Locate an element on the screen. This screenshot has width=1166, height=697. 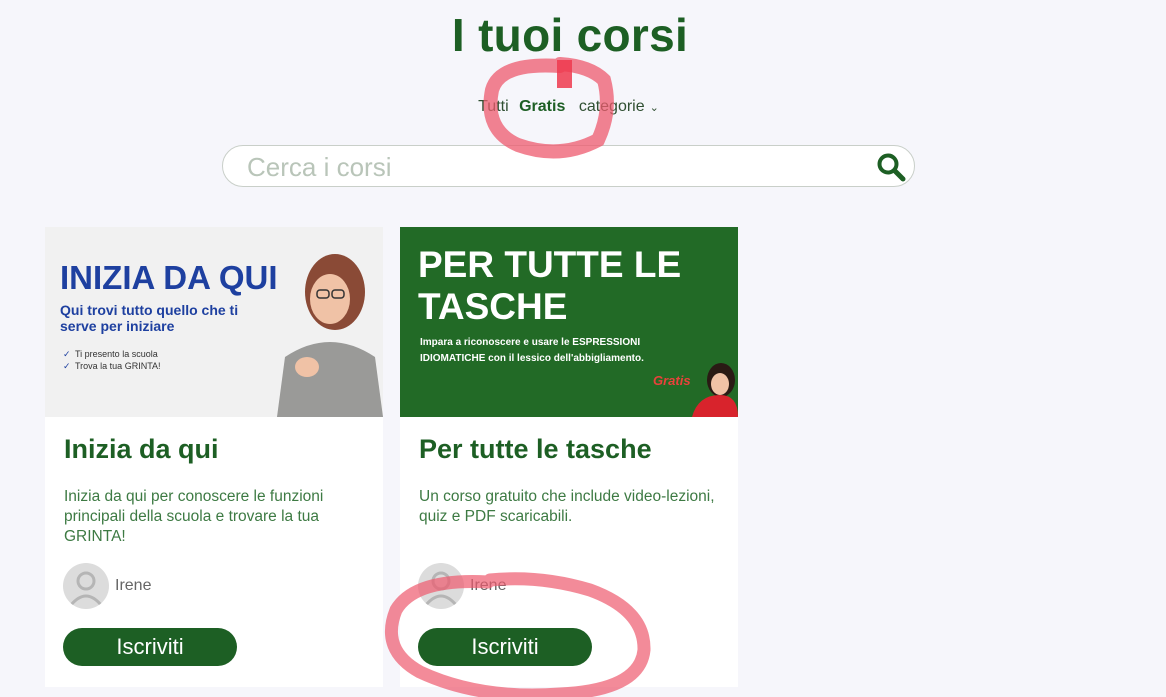
highlight-mark is located at coordinates (564, 74).